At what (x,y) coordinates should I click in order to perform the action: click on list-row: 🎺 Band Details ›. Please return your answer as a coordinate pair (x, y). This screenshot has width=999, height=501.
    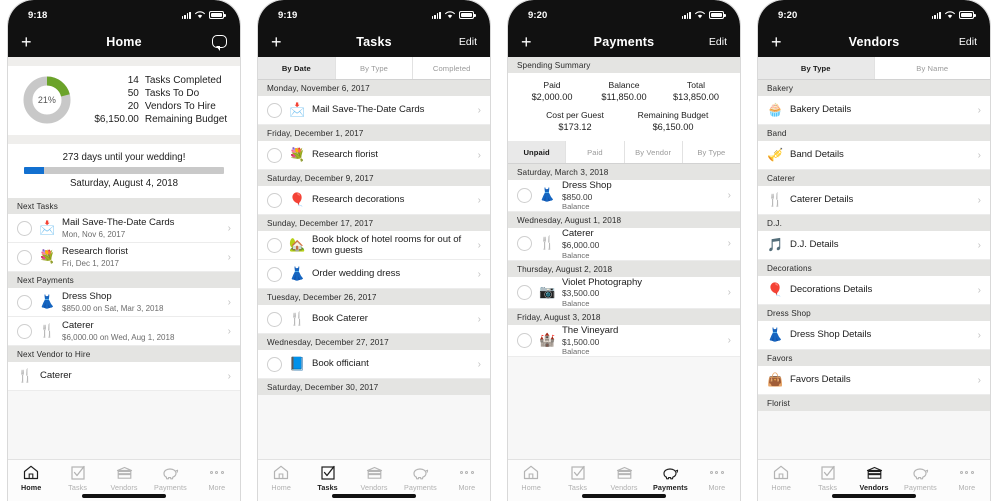
    Looking at the image, I should click on (874, 155).